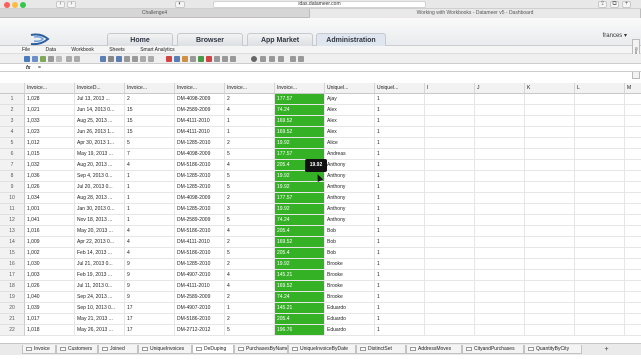  What do you see at coordinates (493, 349) in the screenshot?
I see `sheet-tab: CityandPurchases` at bounding box center [493, 349].